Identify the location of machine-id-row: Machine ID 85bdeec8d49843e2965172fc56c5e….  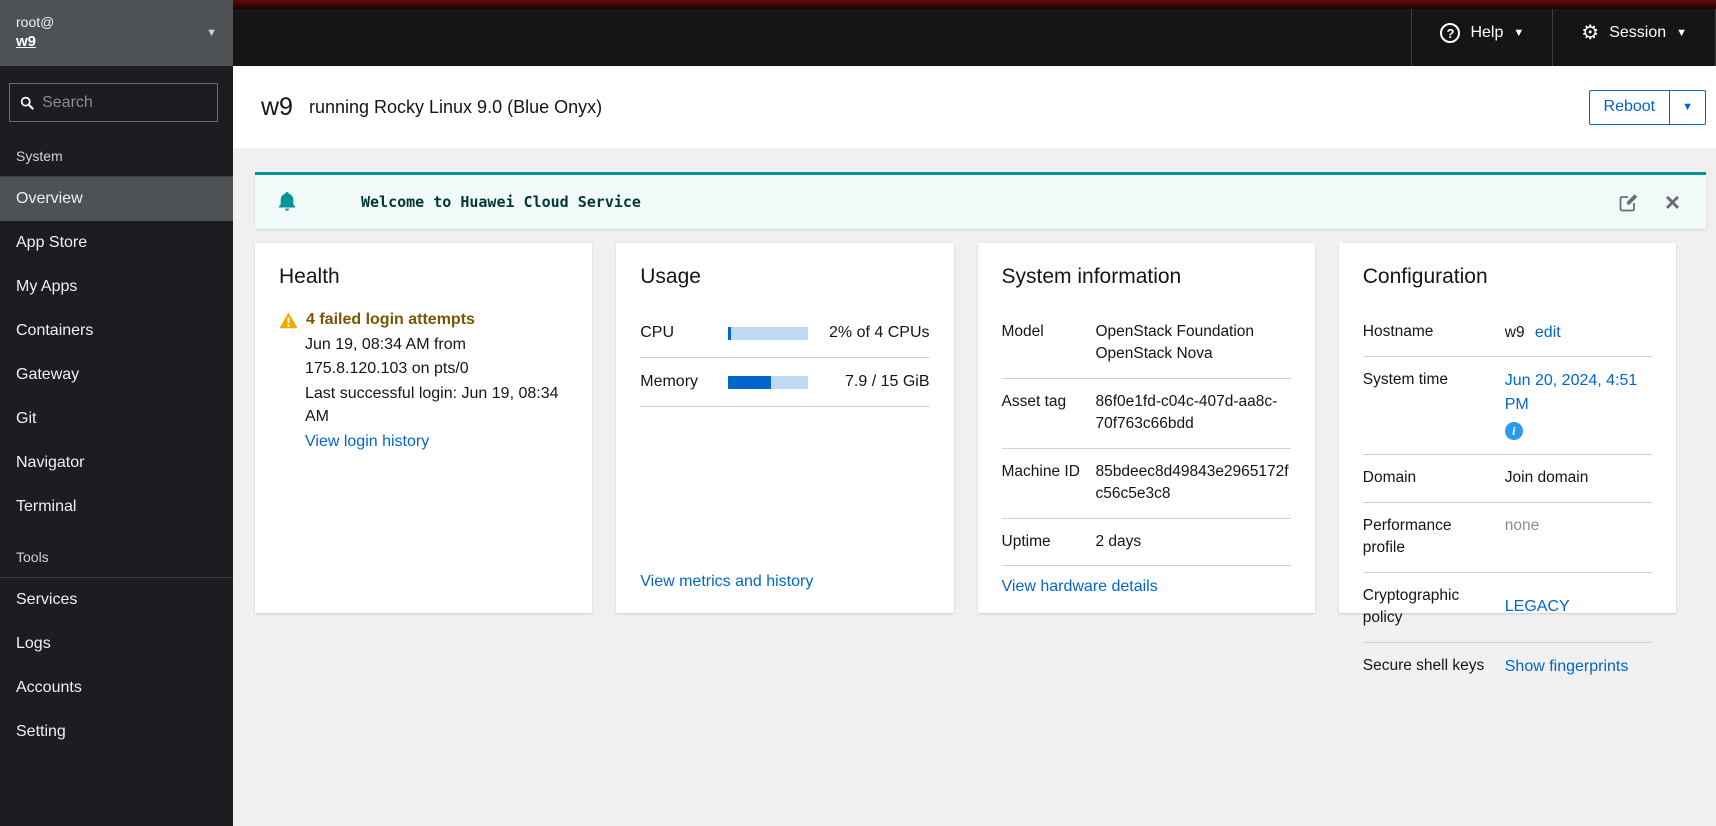
(1146, 484).